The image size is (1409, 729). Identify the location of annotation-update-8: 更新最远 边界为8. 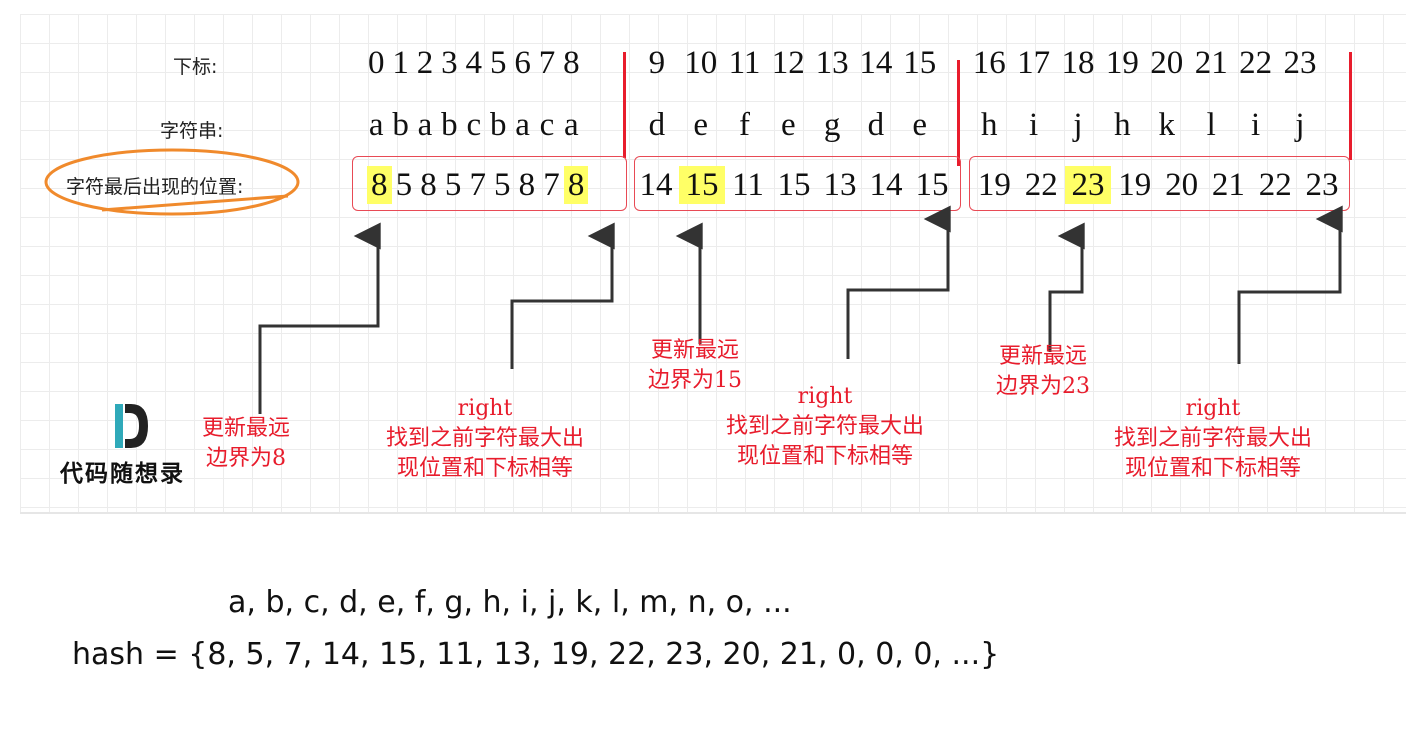
(246, 443).